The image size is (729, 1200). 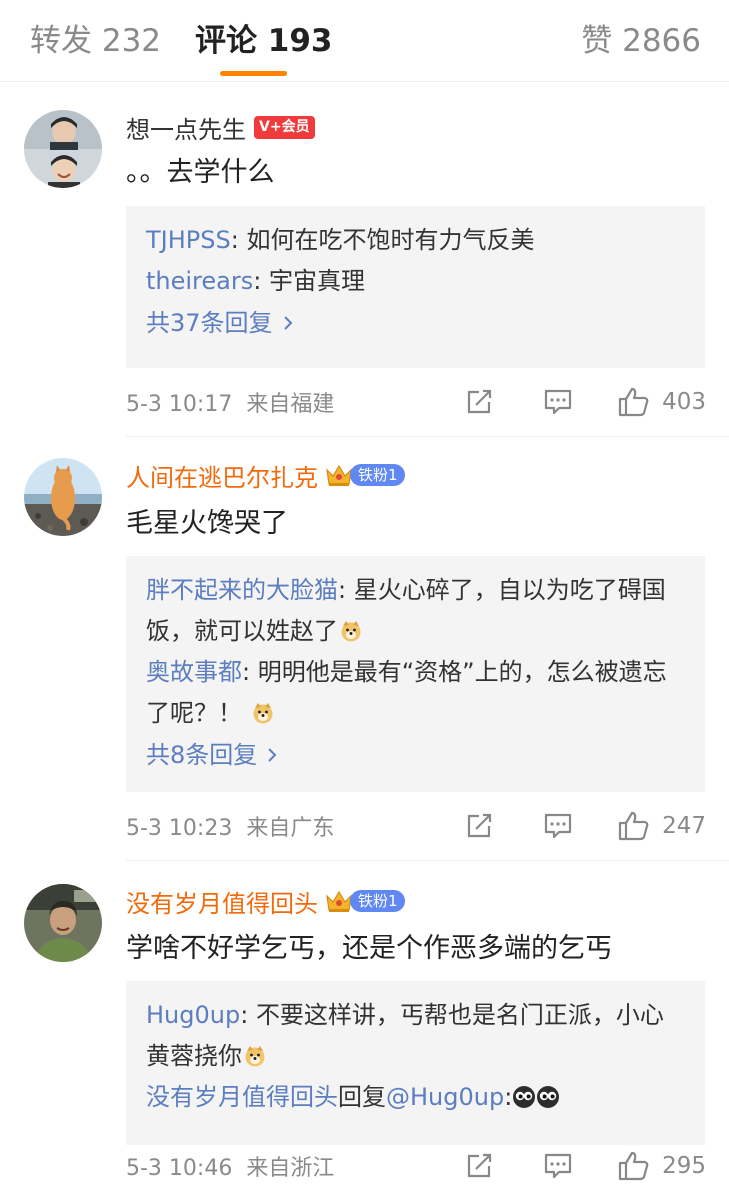 I want to click on reply-item: Hug0up: 不要这样讲，丐帮也是名门正派，小心黄蓉挠你, so click(x=415, y=1036).